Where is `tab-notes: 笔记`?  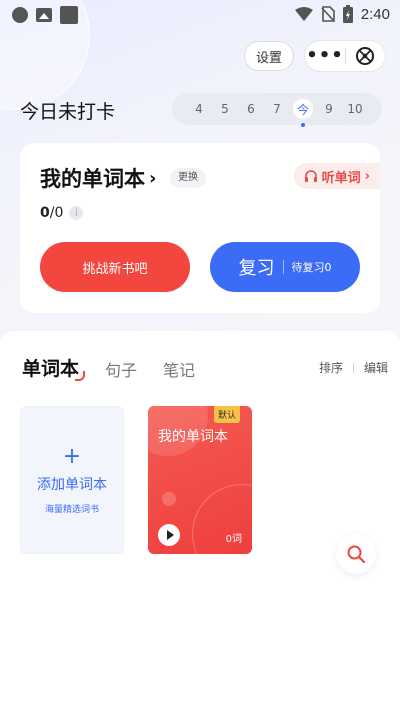
tab-notes: 笔记 is located at coordinates (179, 369).